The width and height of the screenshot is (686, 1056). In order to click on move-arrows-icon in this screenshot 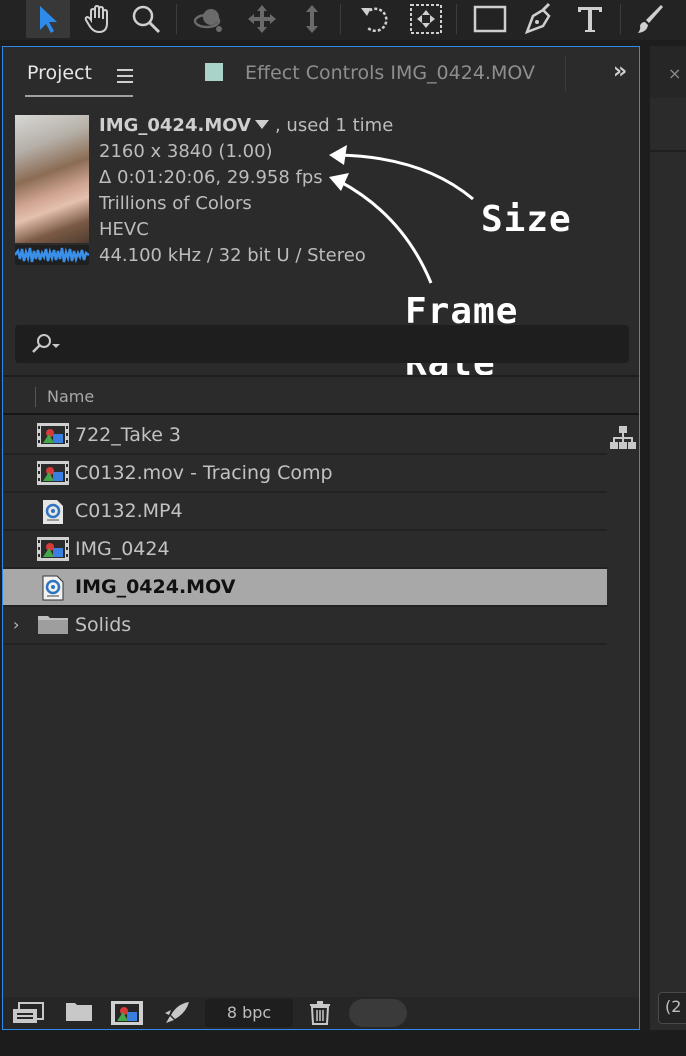, I will do `click(262, 19)`.